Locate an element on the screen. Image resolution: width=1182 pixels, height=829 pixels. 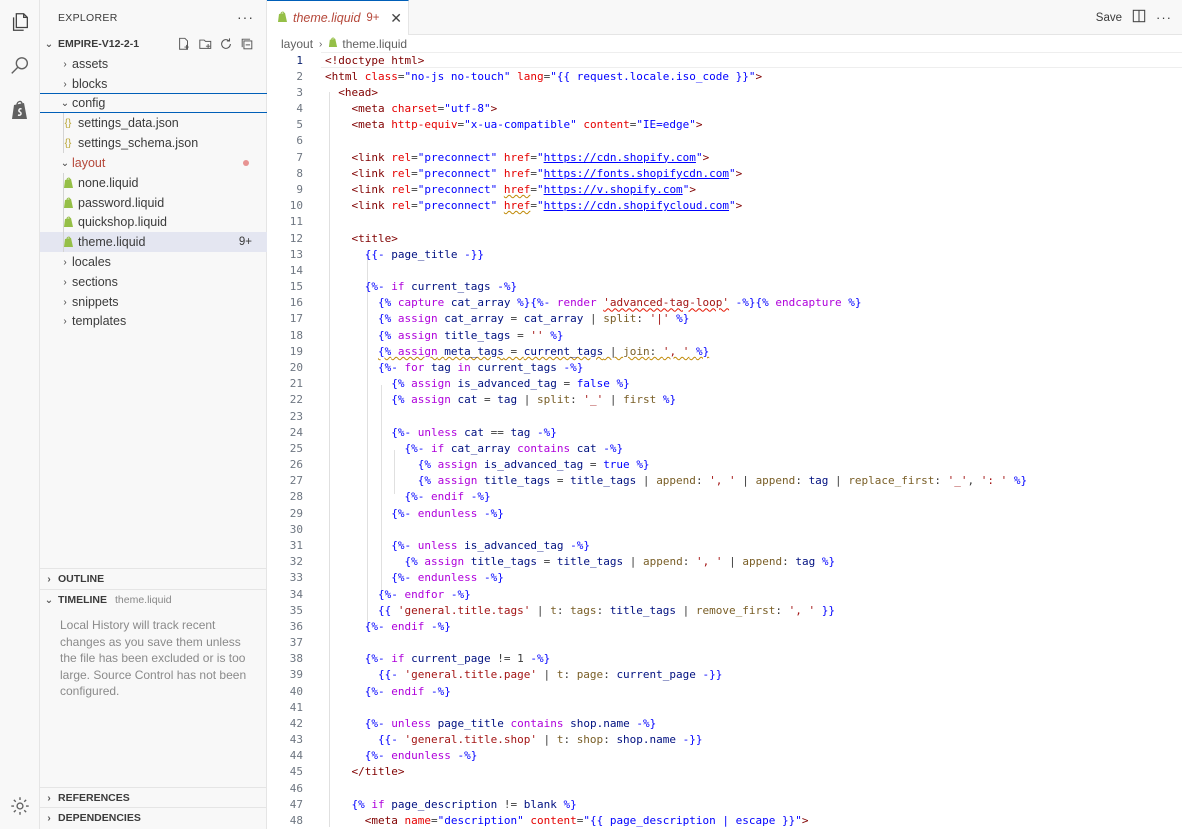
tree-file-settings-data: {} settings_data.json is located at coordinates (153, 123).